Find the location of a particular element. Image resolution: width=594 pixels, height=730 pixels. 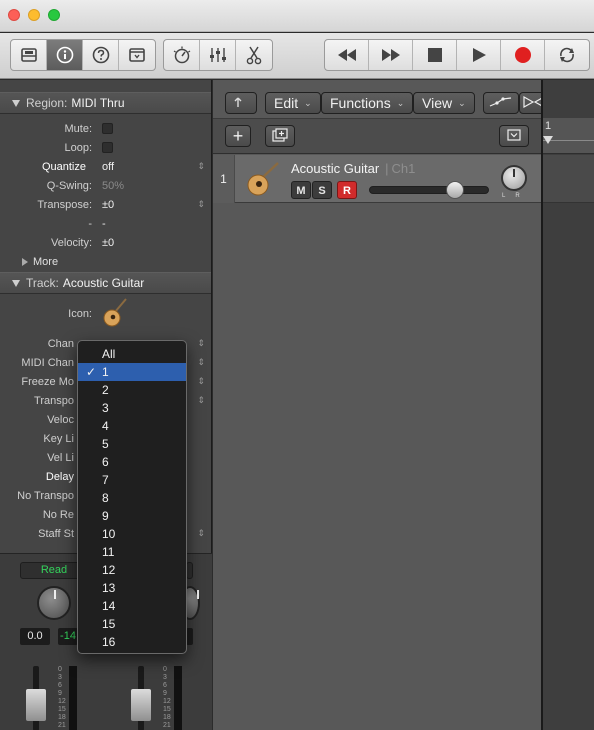

midi-channel-option: 7 is located at coordinates (132, 480).